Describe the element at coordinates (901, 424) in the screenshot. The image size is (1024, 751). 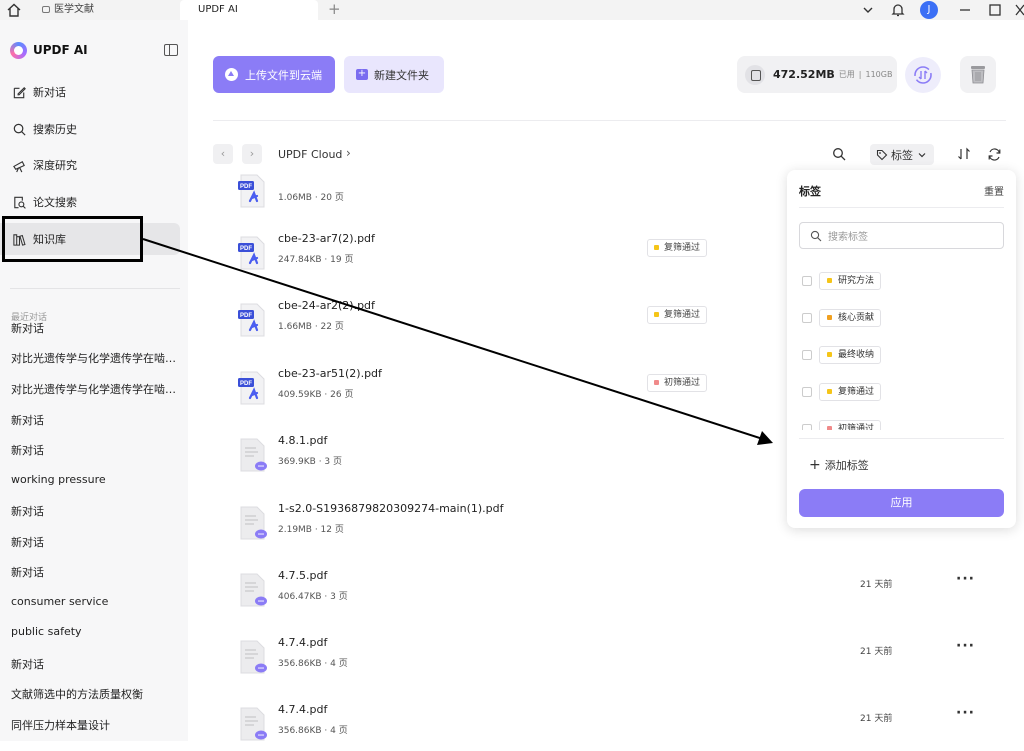
I see `tag-option: 初筛通过` at that location.